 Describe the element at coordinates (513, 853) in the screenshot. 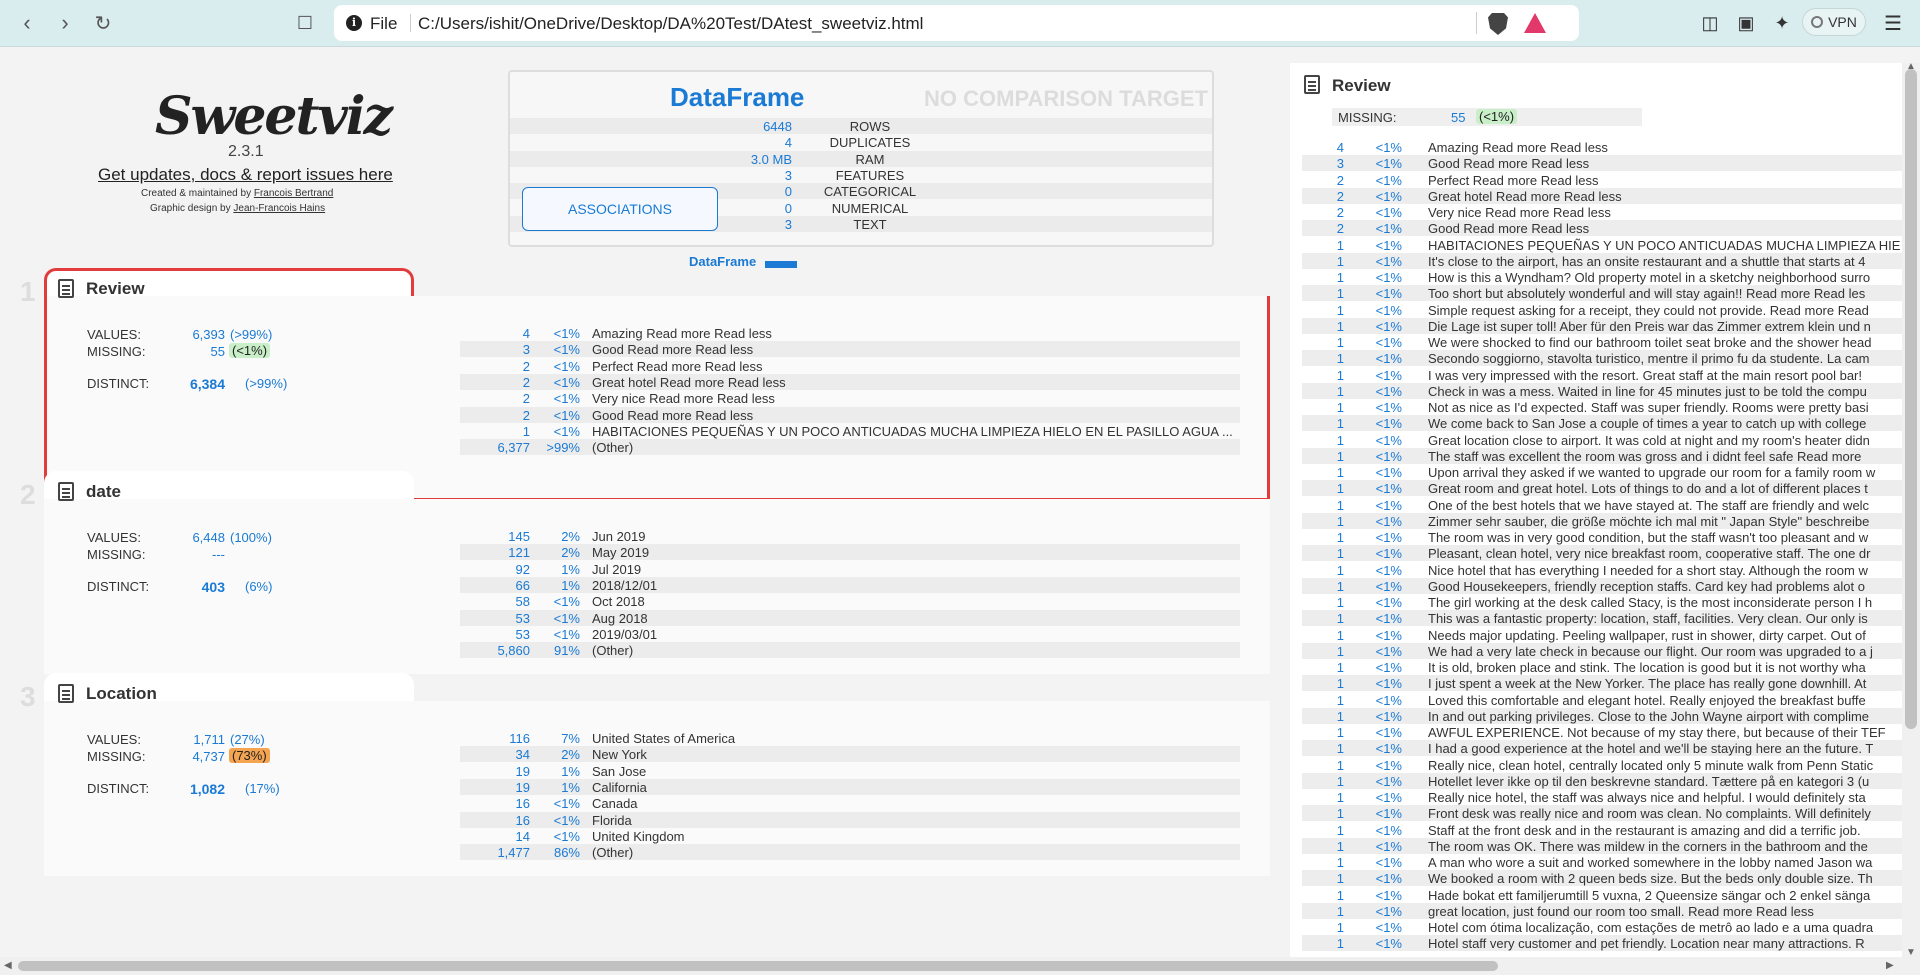

I see `frequency-count: 1,477` at that location.